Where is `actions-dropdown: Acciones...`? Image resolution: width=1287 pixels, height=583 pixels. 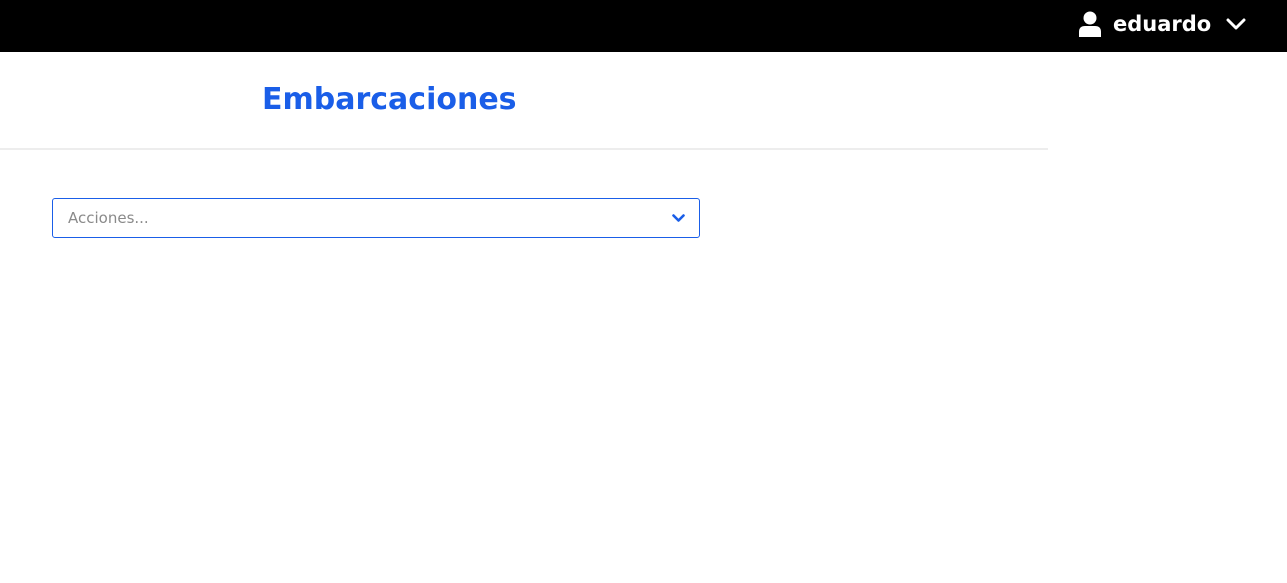 actions-dropdown: Acciones... is located at coordinates (376, 218).